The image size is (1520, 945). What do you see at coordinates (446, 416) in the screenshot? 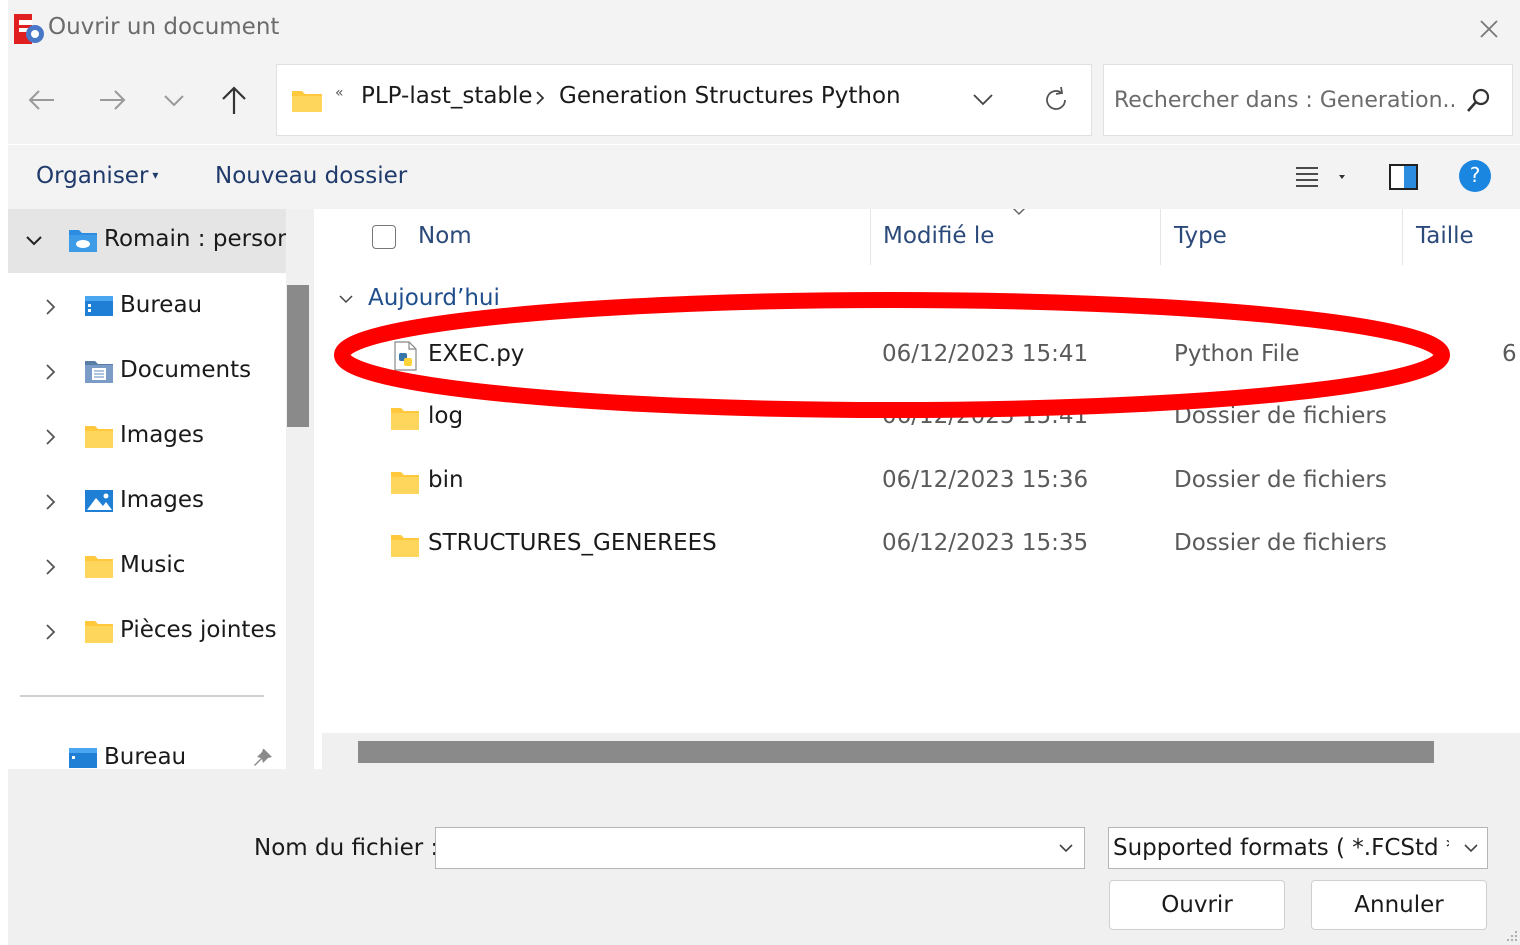
I see `file-name: log` at bounding box center [446, 416].